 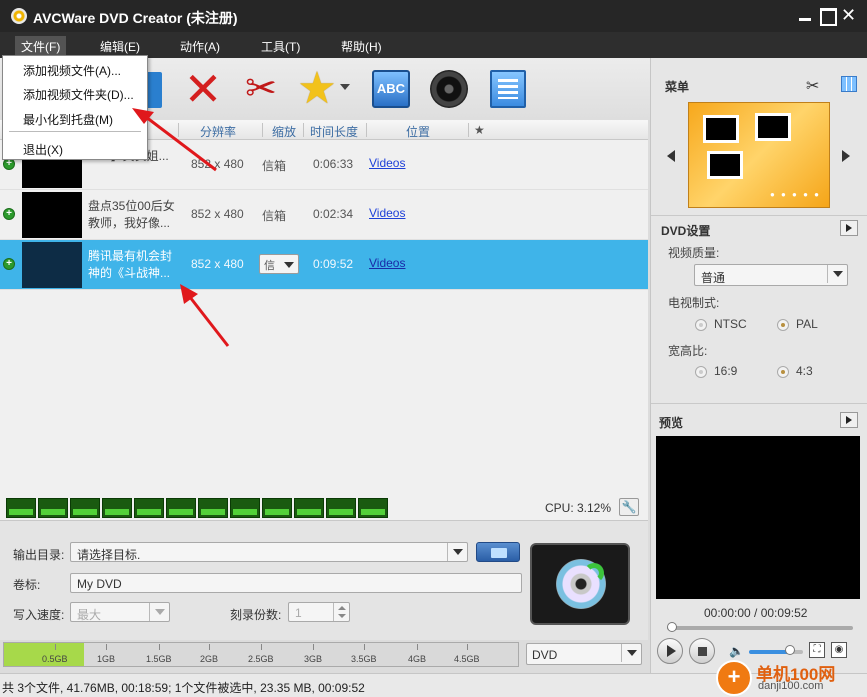 What do you see at coordinates (783, 325) in the screenshot?
I see `tv-pal-radio` at bounding box center [783, 325].